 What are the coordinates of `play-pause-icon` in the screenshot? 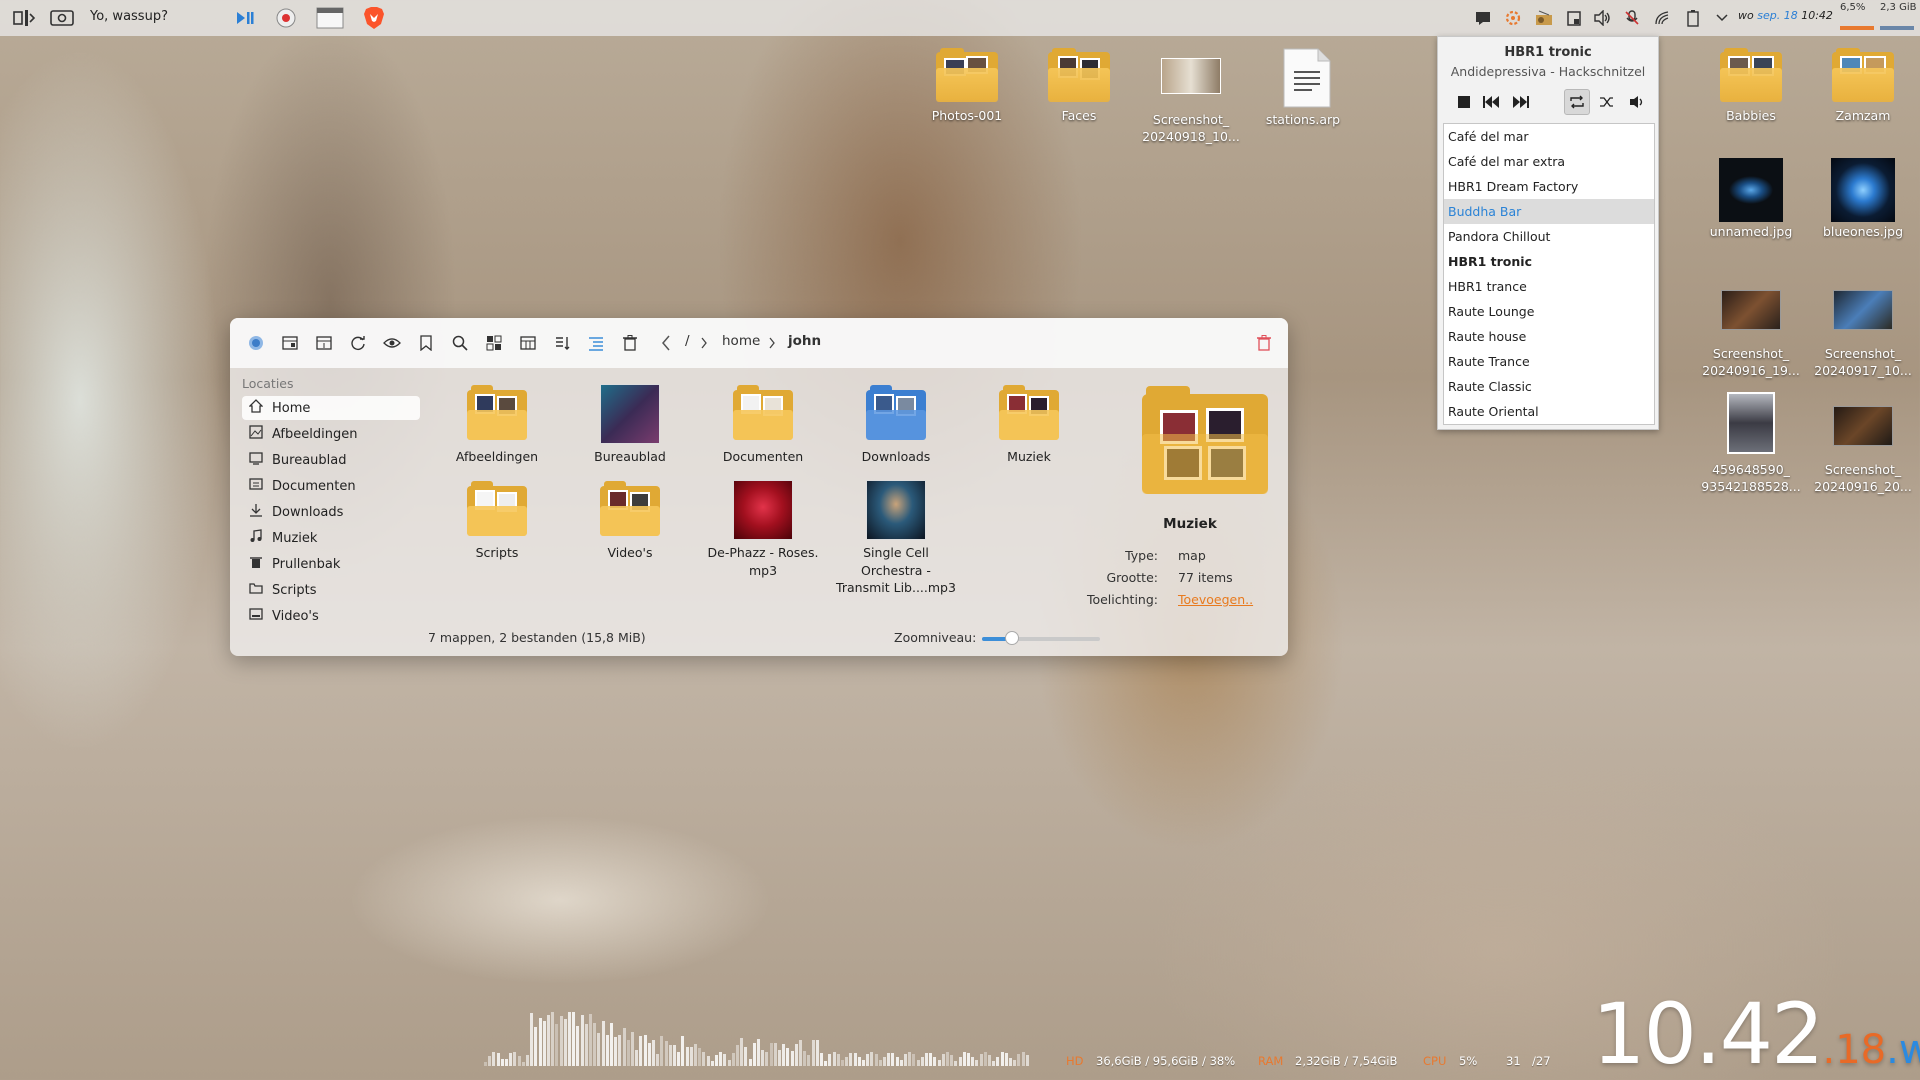 It's located at (245, 18).